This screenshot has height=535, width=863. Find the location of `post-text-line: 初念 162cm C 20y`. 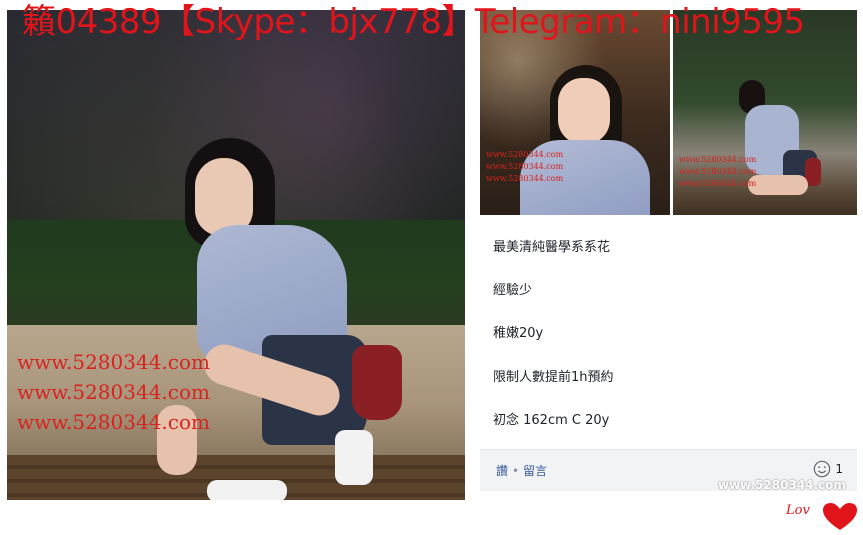

post-text-line: 初念 162cm C 20y is located at coordinates (551, 420).